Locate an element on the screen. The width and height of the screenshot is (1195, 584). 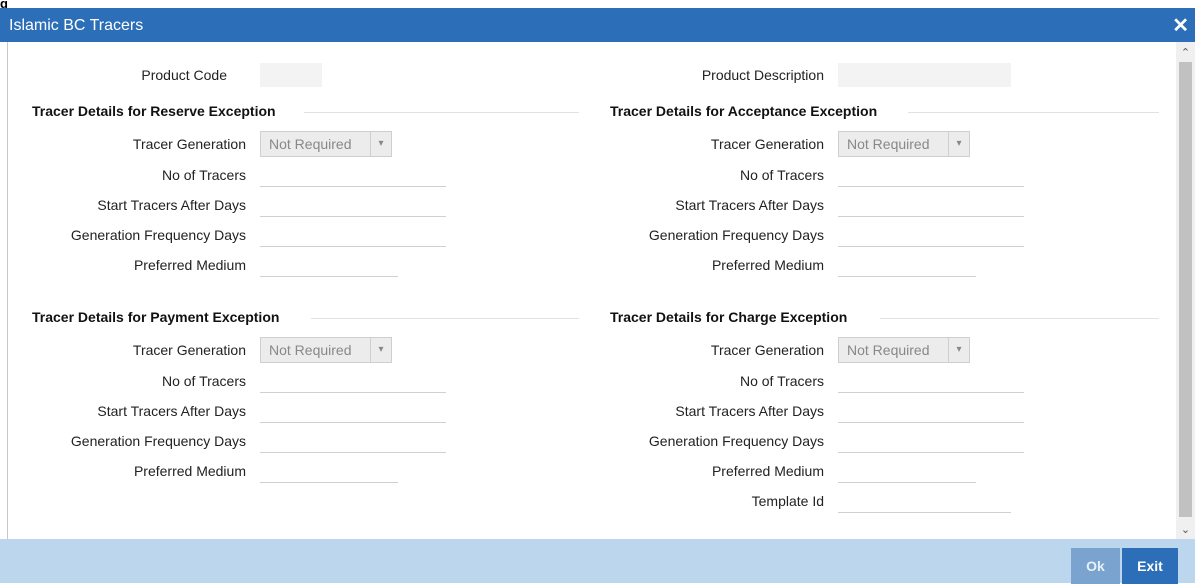
acceptance-no-of-tracers-input is located at coordinates (931, 175).